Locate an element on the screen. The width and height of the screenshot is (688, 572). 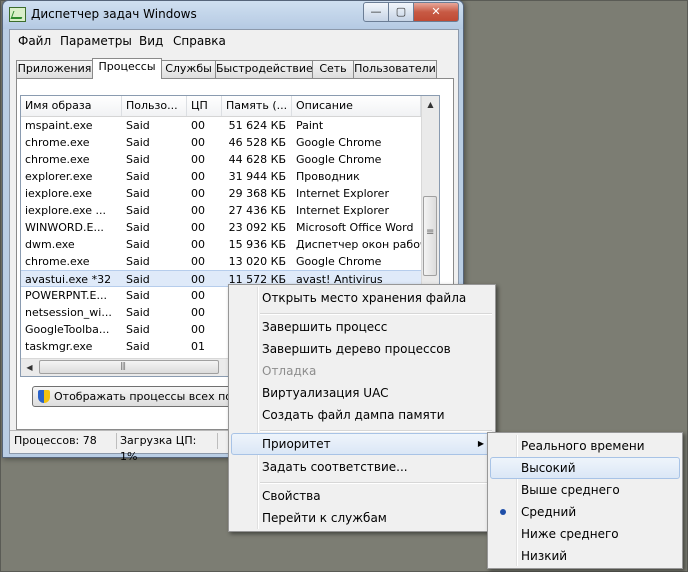
show-all-users-label: Отображать процессы всех польз is located at coordinates (153, 396).